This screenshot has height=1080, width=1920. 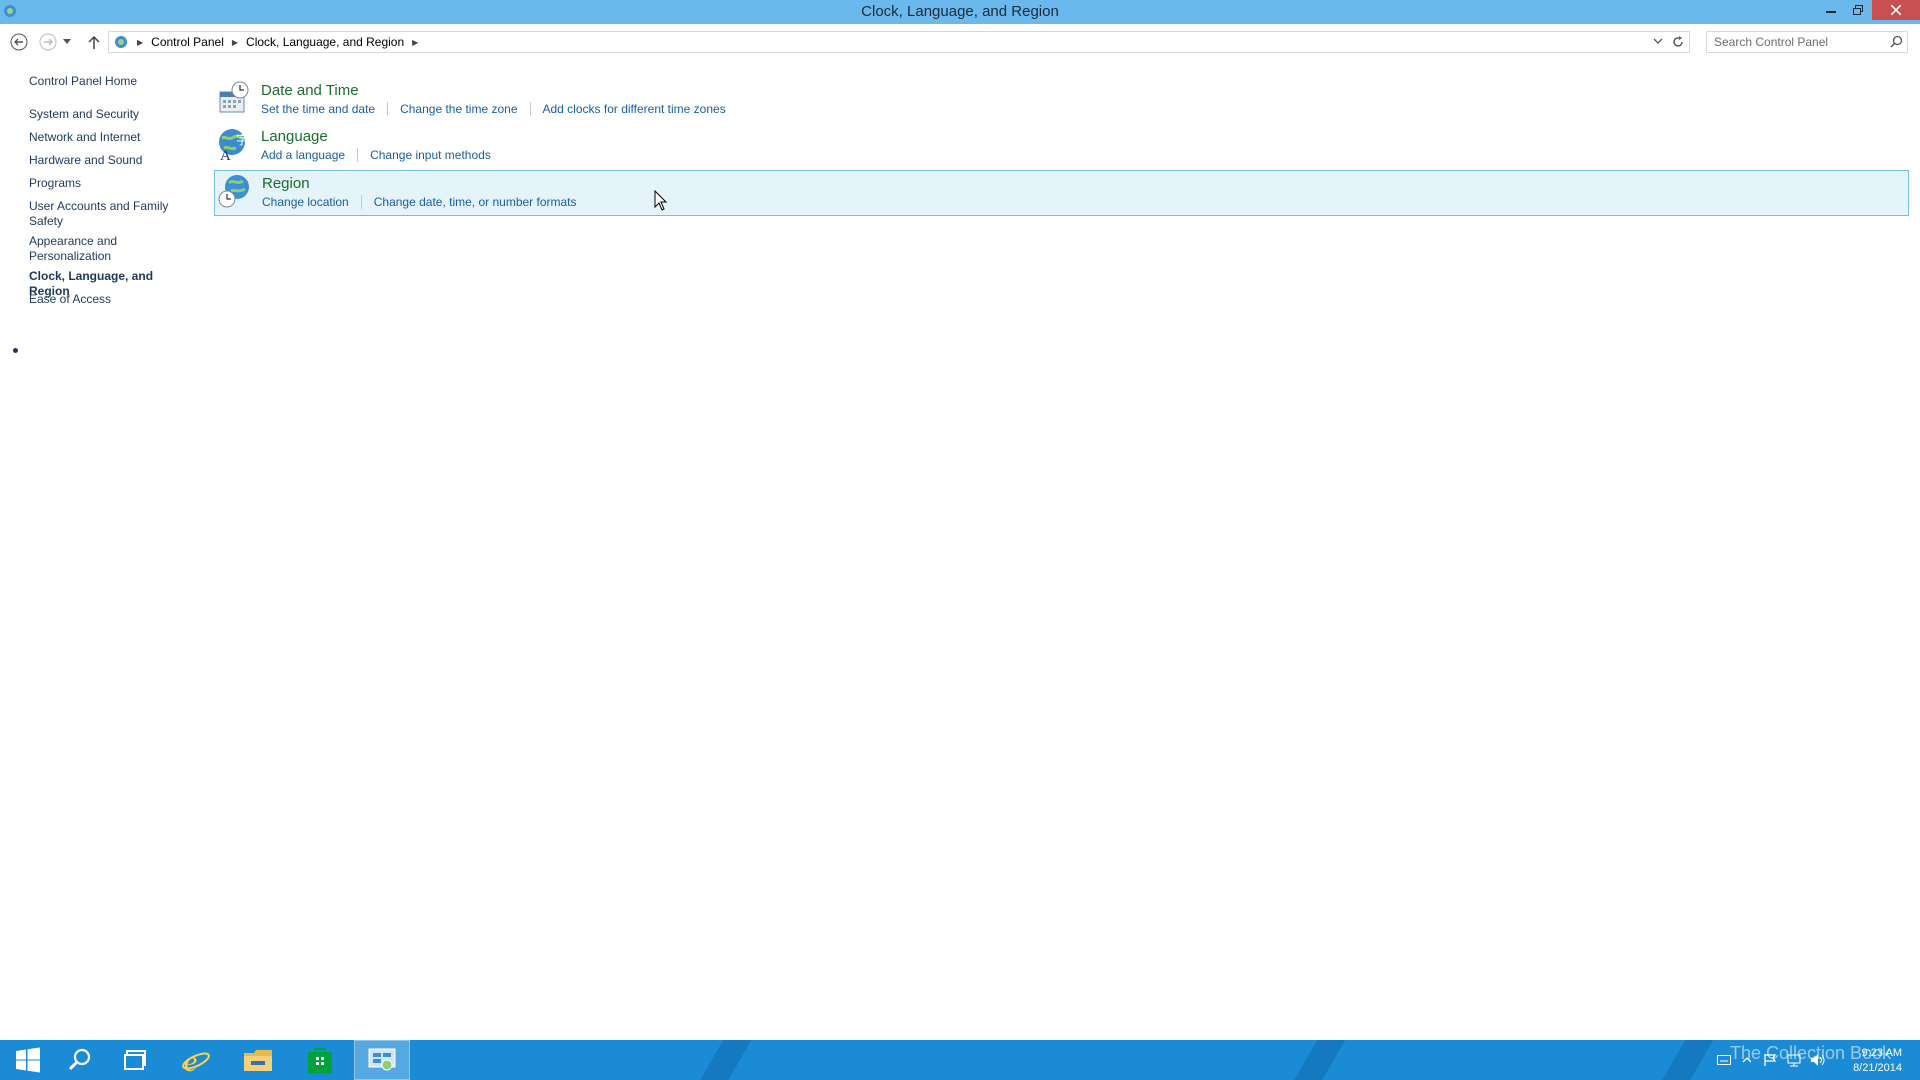 I want to click on taskbar-clock: 9:23 AM 8/21/2014, so click(x=1877, y=1061).